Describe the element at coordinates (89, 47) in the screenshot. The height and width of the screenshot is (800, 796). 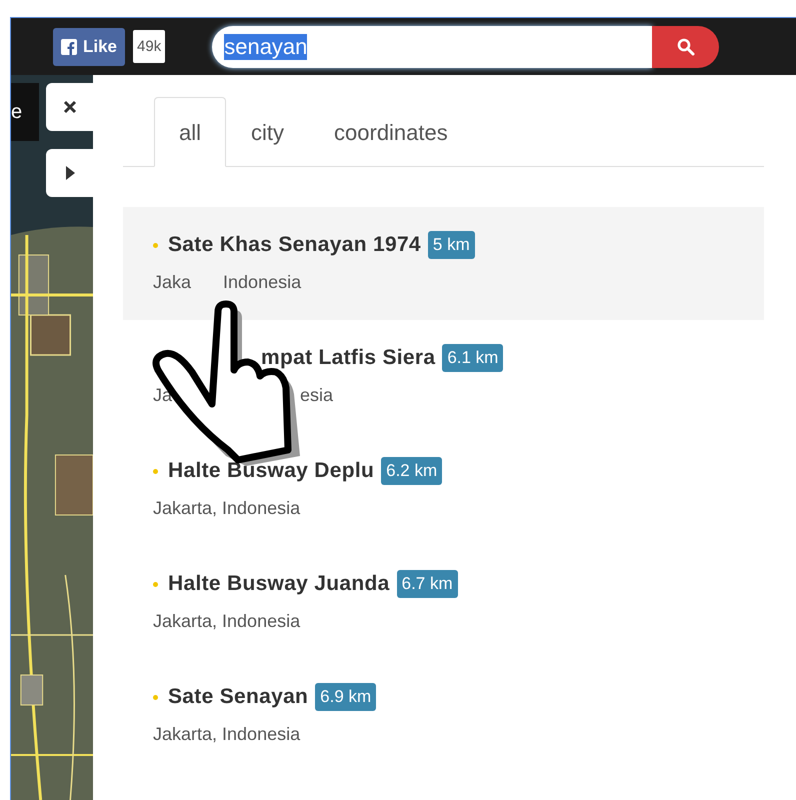
I see `like-button: Like` at that location.